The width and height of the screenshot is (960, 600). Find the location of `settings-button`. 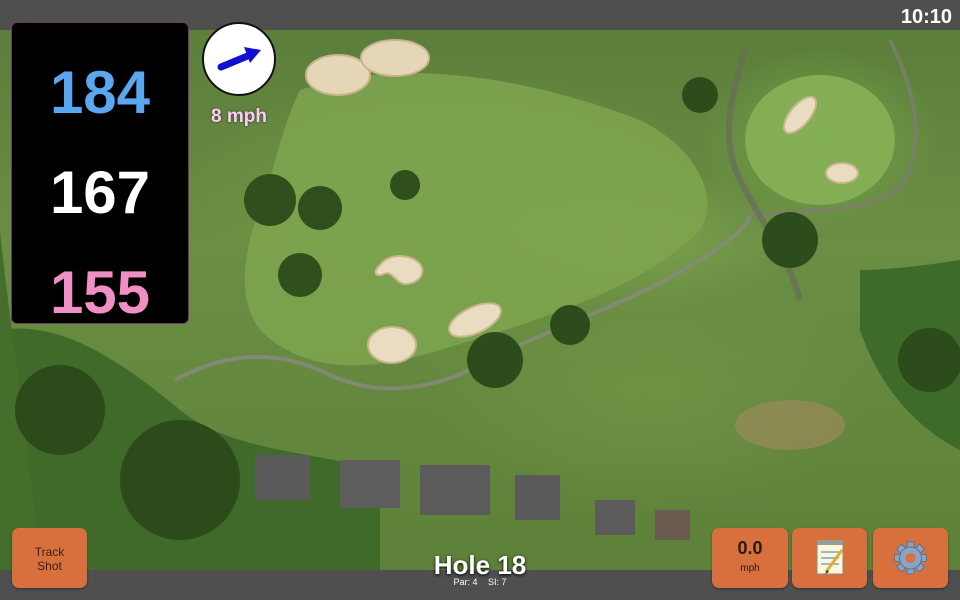

settings-button is located at coordinates (910, 558).